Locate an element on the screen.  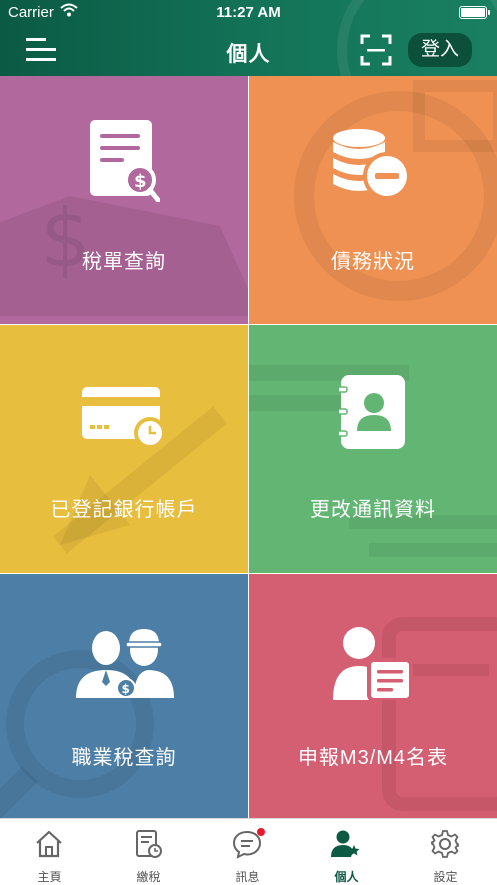
bank-card-clock-icon is located at coordinates (124, 418).